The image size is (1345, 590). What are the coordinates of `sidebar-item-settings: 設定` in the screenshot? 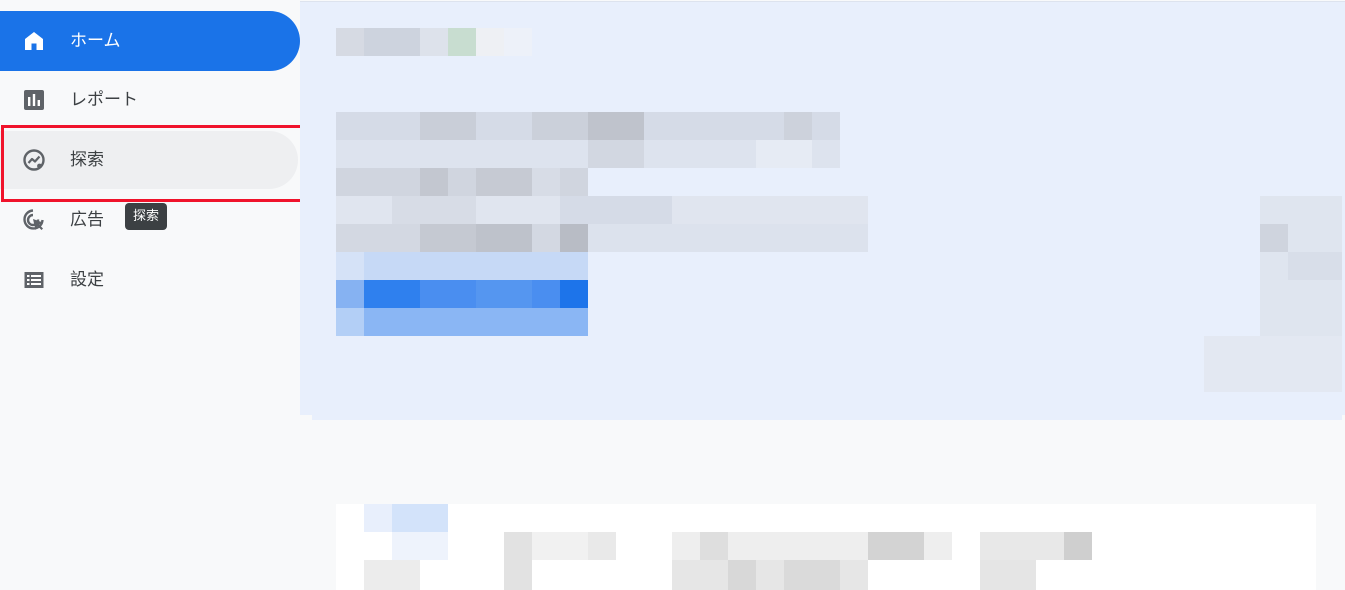 It's located at (150, 280).